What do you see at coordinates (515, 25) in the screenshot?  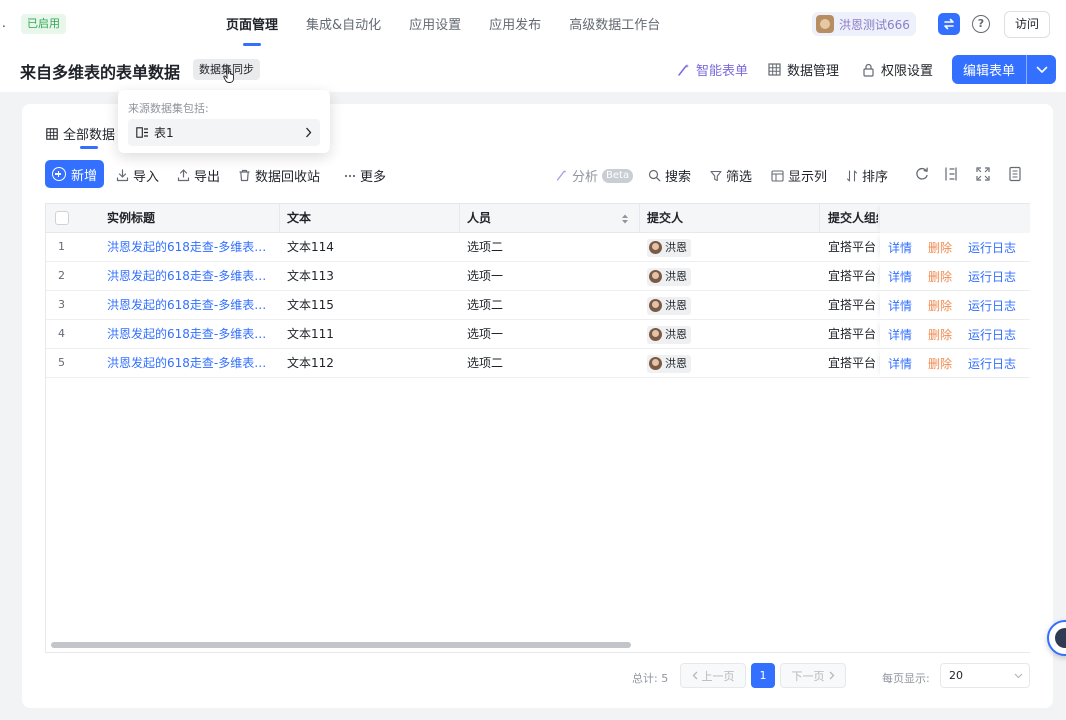 I see `tab-app-publish: 应用发布` at bounding box center [515, 25].